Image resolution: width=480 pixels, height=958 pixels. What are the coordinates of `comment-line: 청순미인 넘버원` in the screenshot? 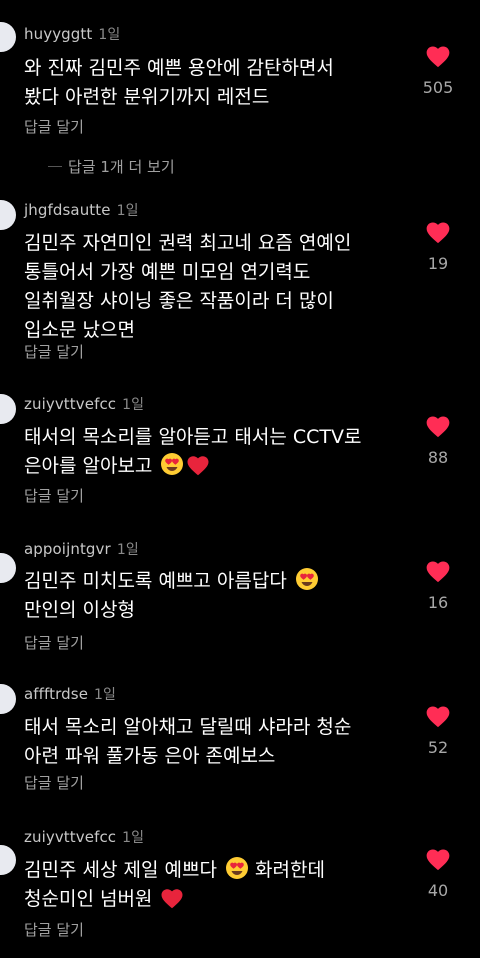 It's located at (219, 899).